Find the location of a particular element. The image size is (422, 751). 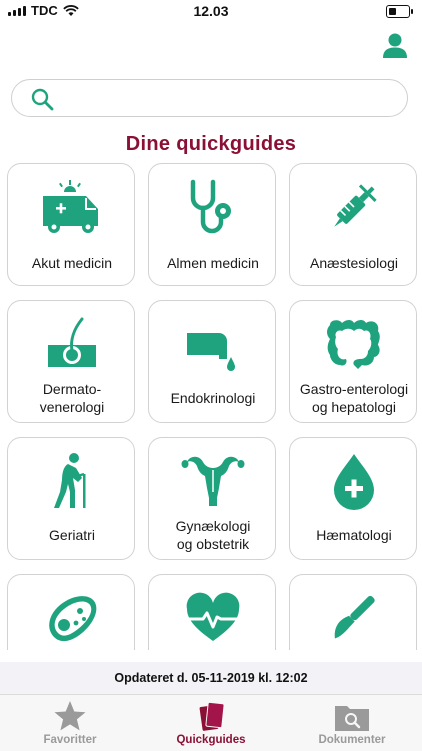

tile-endokrinologi: Endokrinologi is located at coordinates (212, 361).